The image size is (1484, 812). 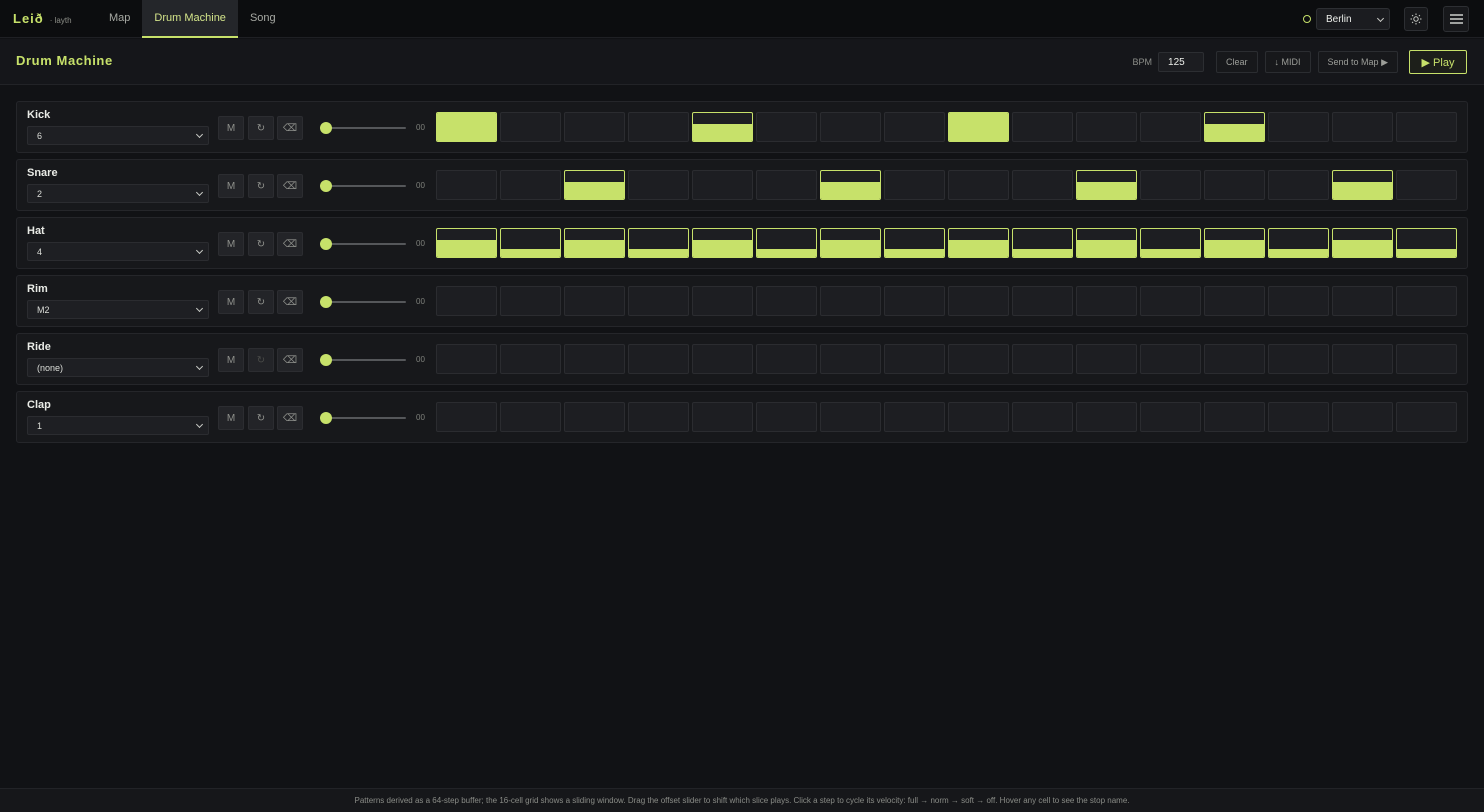 I want to click on app-logo: Leið · layth, so click(x=55, y=18).